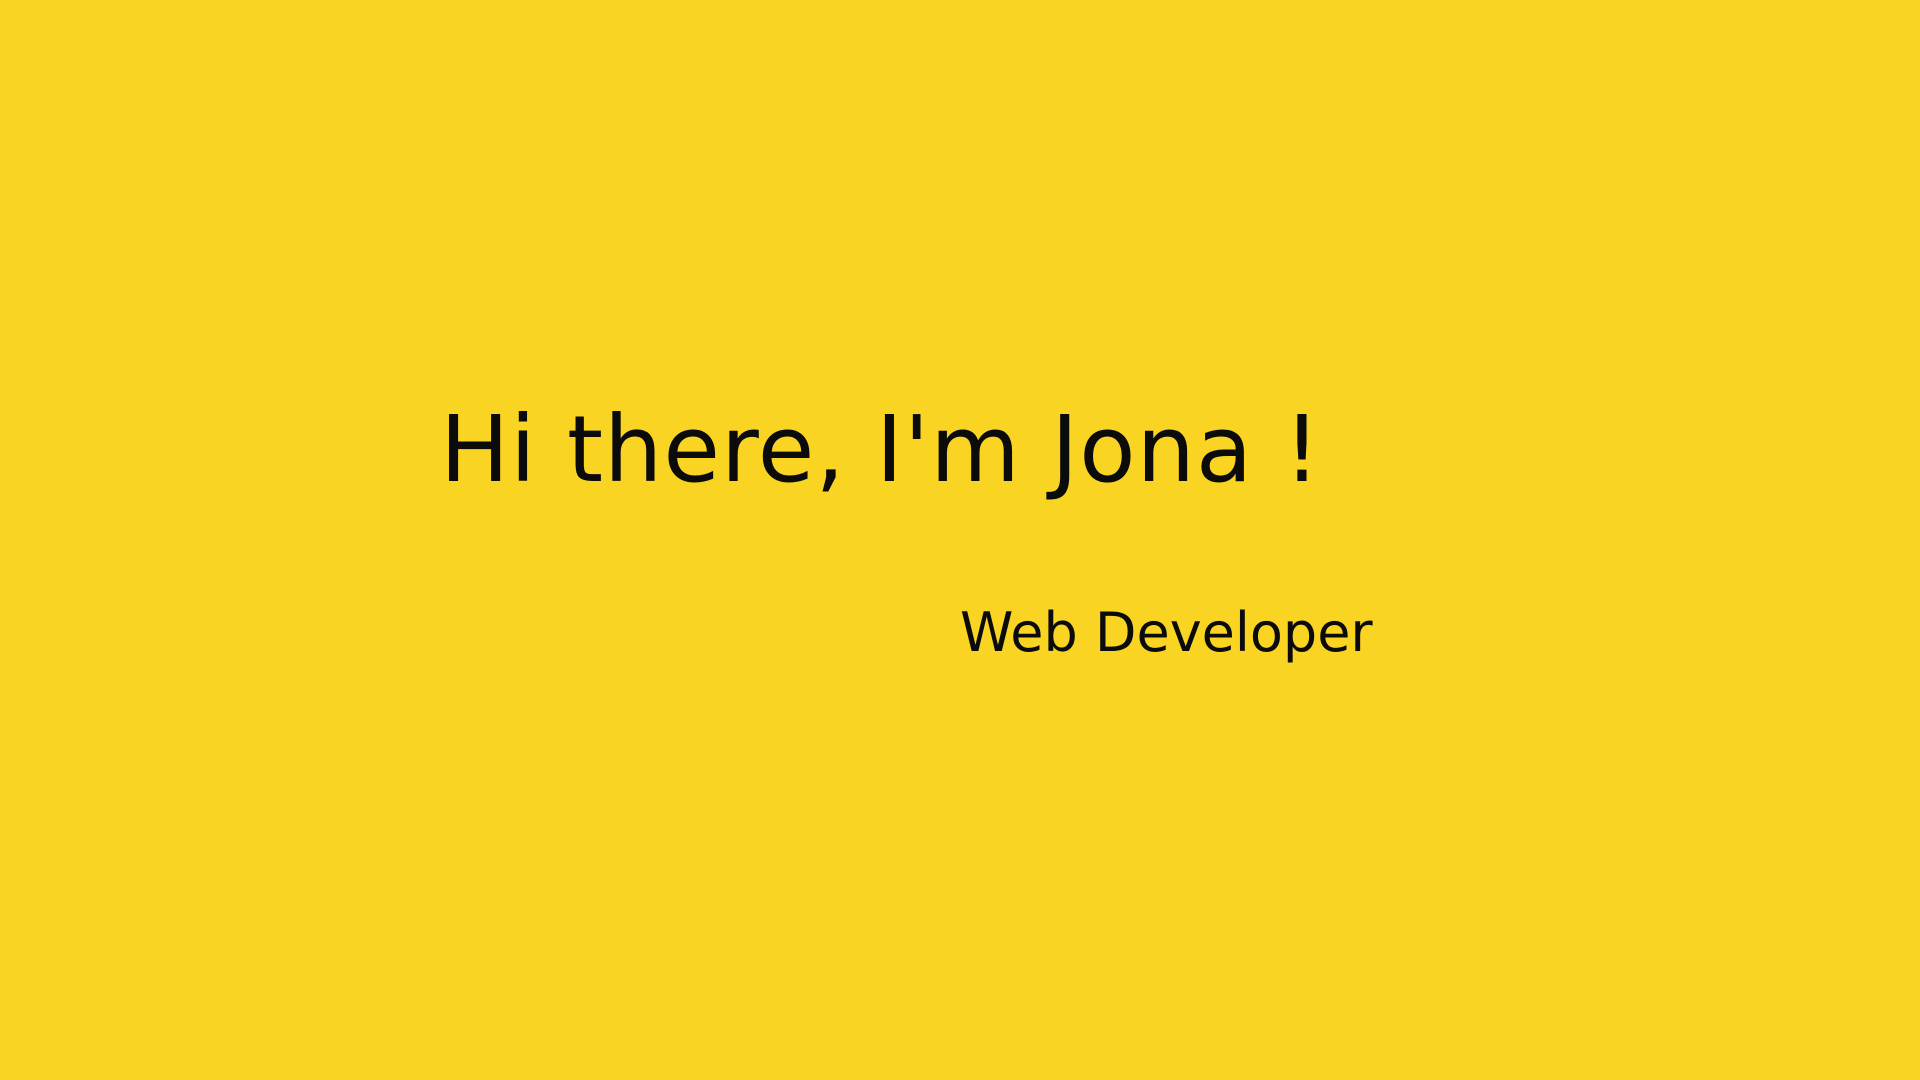 The width and height of the screenshot is (1920, 1080). Describe the element at coordinates (1166, 632) in the screenshot. I see `hero-subtitle: Web Developer` at that location.